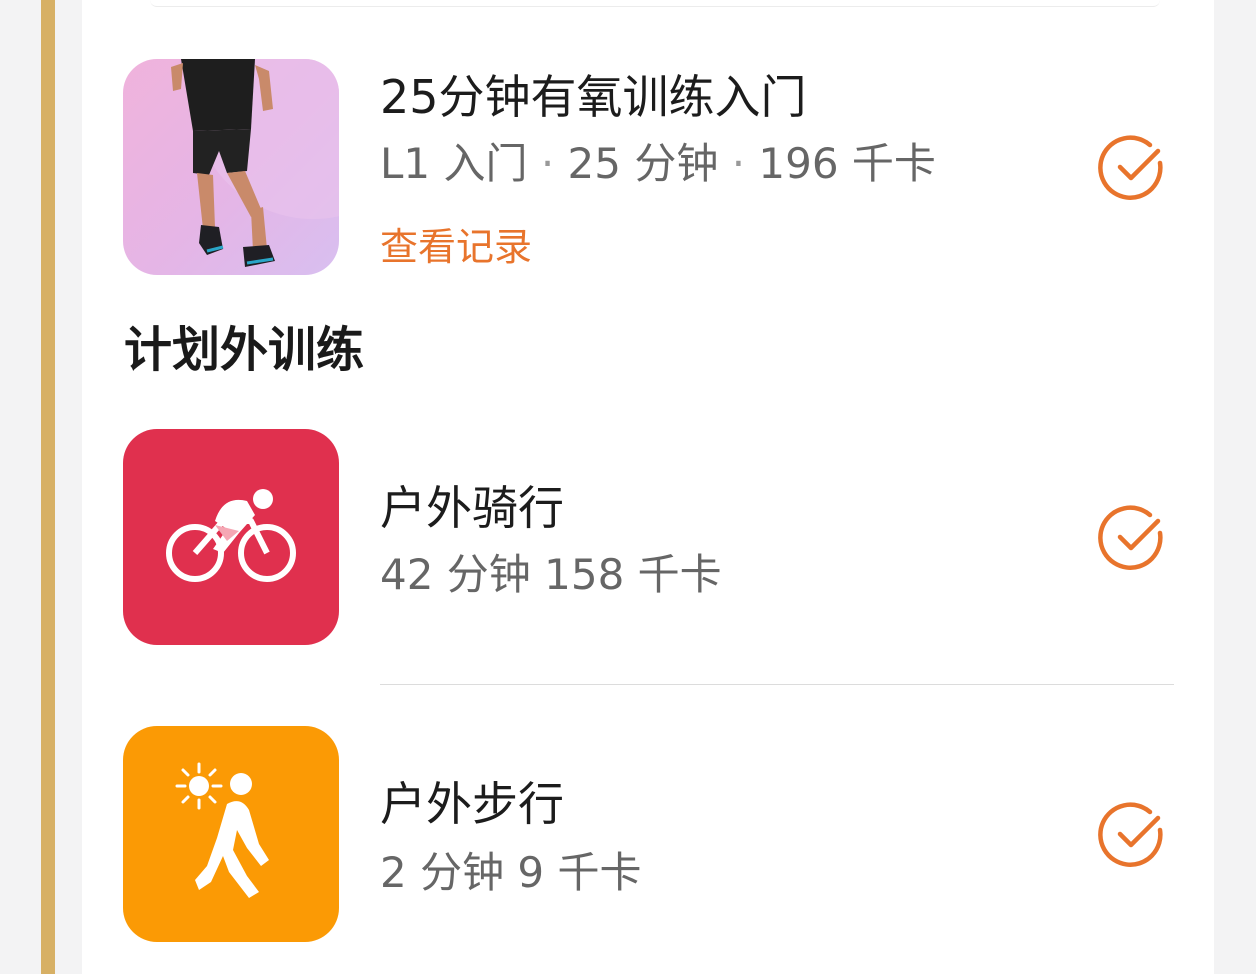  I want to click on walking-title: 户外步行, so click(472, 804).